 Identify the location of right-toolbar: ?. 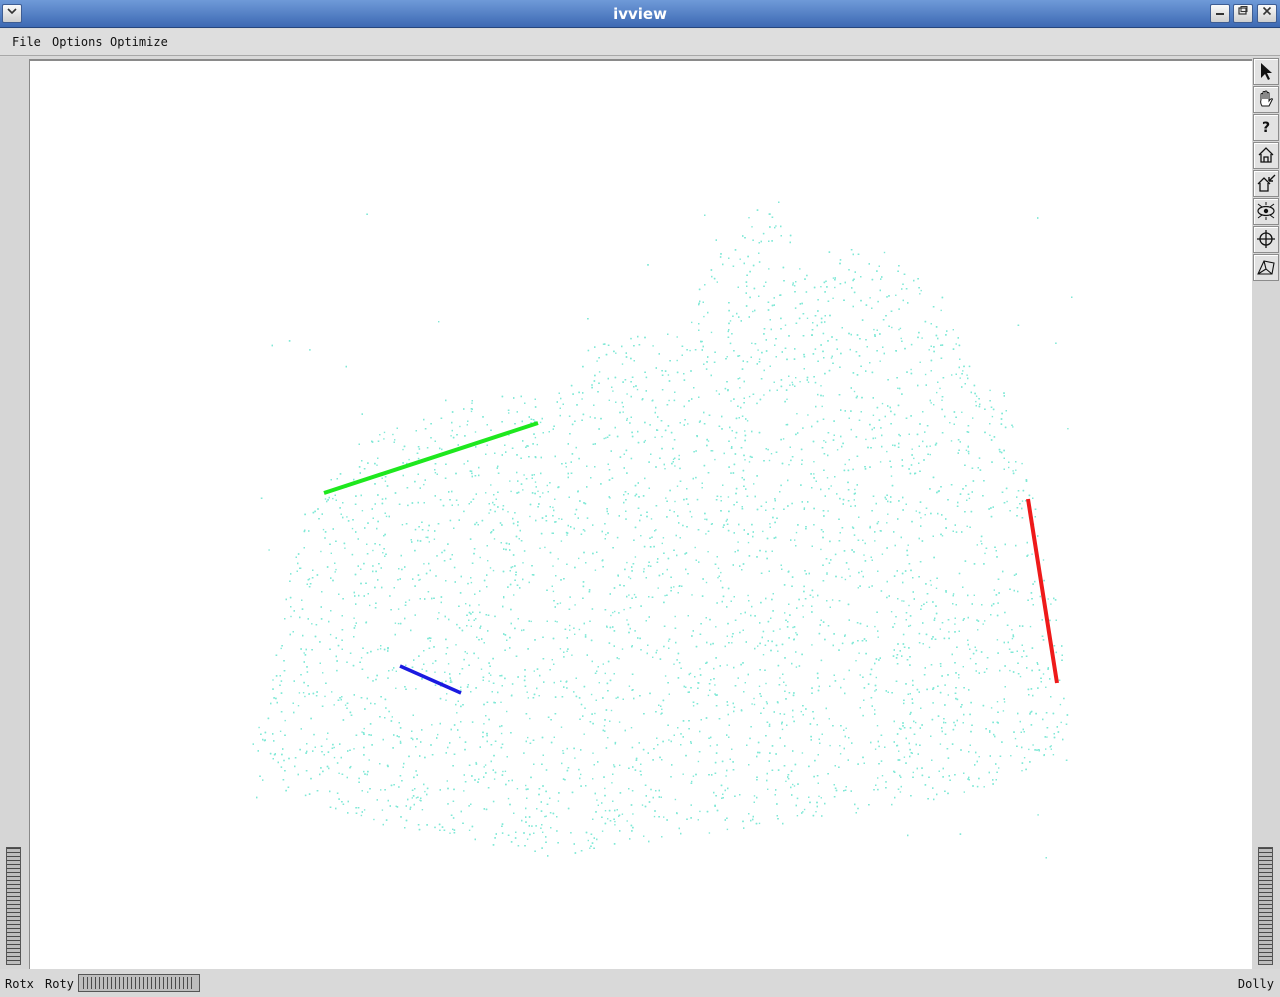
(1266, 513).